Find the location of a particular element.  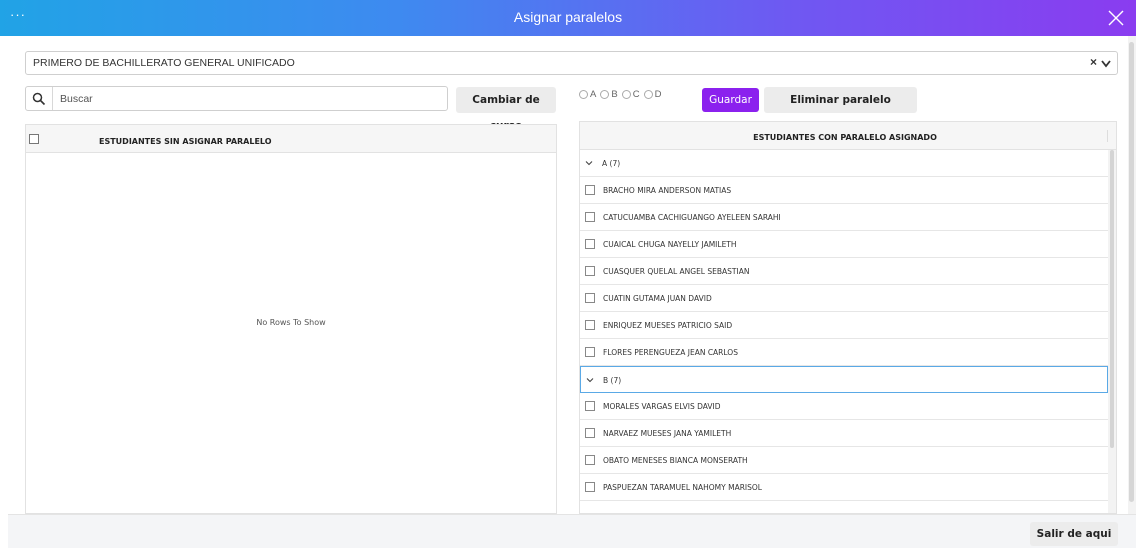

search-field is located at coordinates (236, 98).